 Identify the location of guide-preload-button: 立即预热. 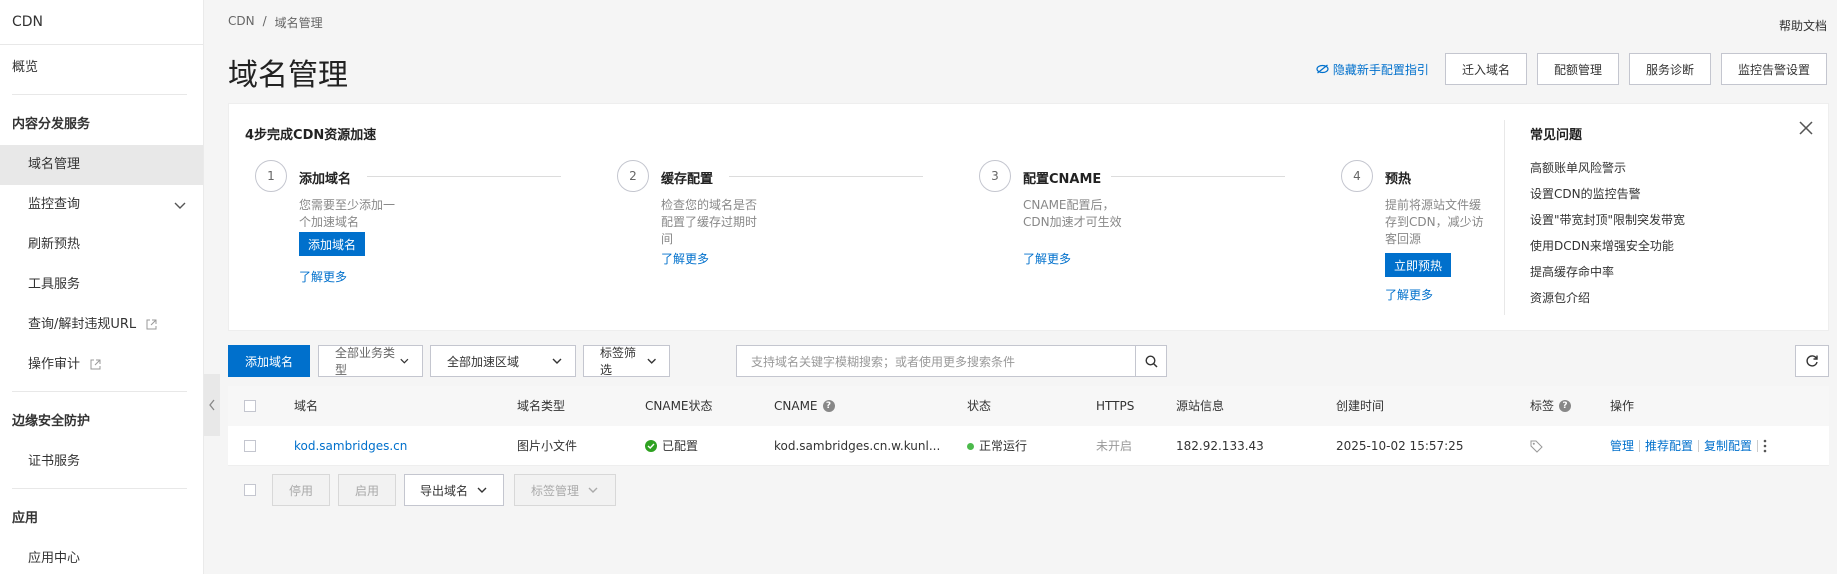
(1418, 265).